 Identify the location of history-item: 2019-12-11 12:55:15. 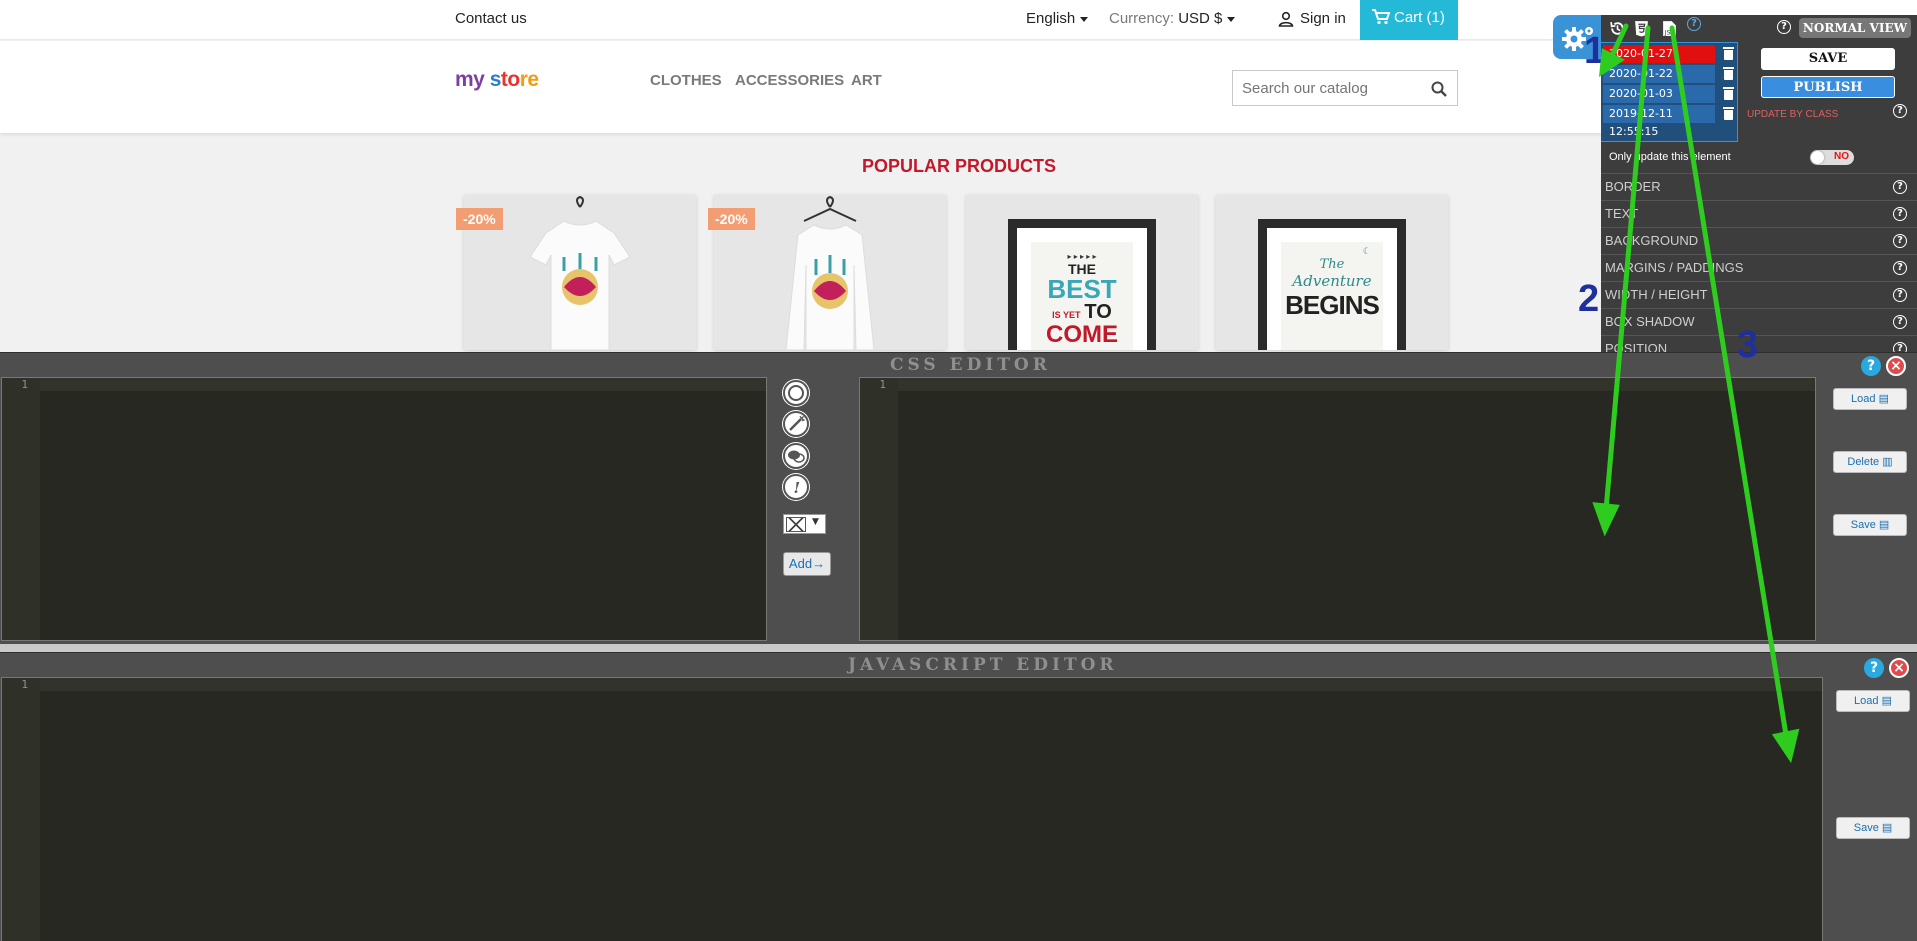
(1659, 121).